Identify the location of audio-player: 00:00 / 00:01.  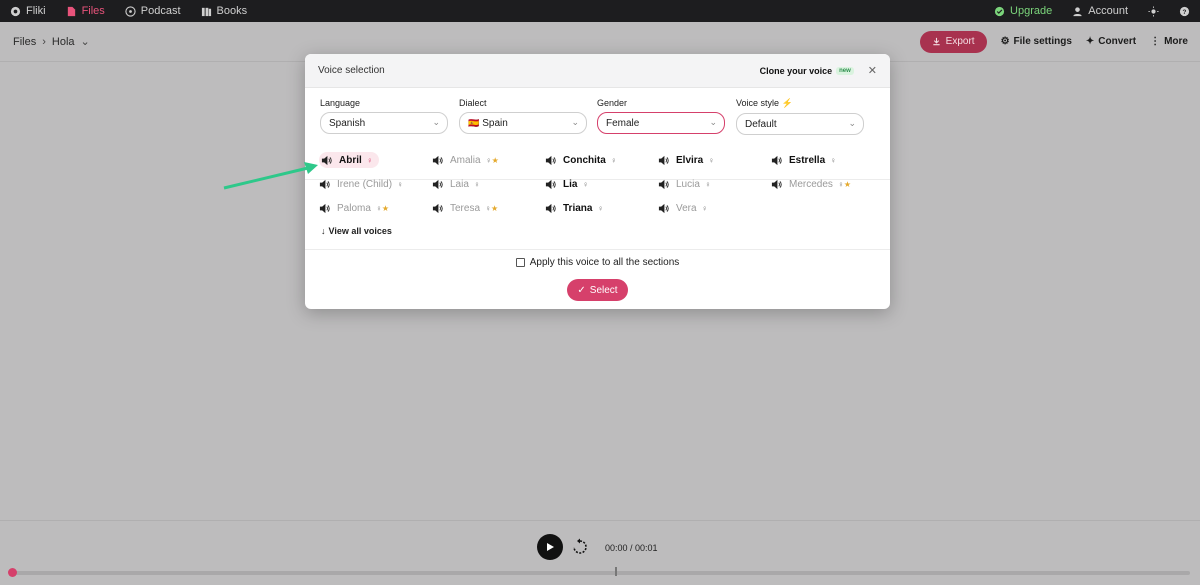
(600, 552).